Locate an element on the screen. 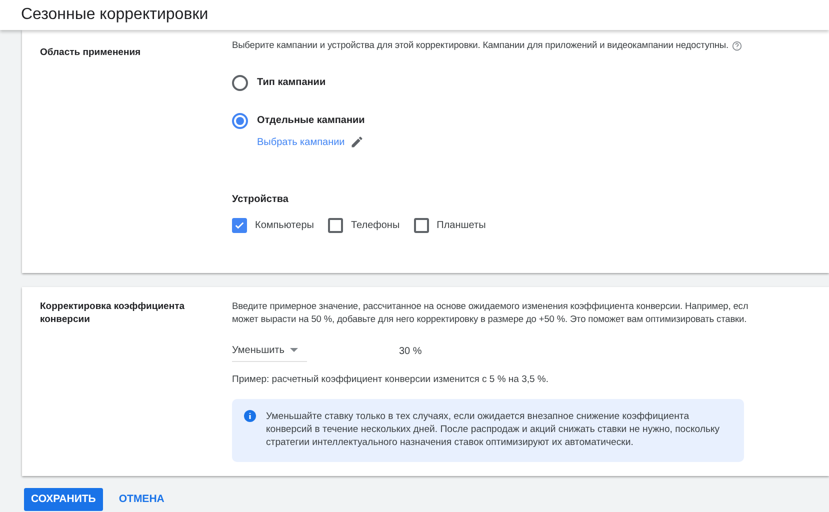  direction-dropdown: Уменьшить is located at coordinates (269, 351).